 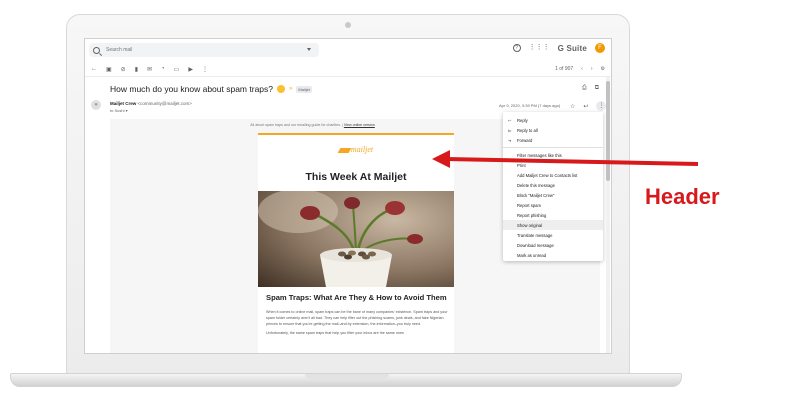 What do you see at coordinates (149, 69) in the screenshot?
I see `mark-unread-icon: ✉` at bounding box center [149, 69].